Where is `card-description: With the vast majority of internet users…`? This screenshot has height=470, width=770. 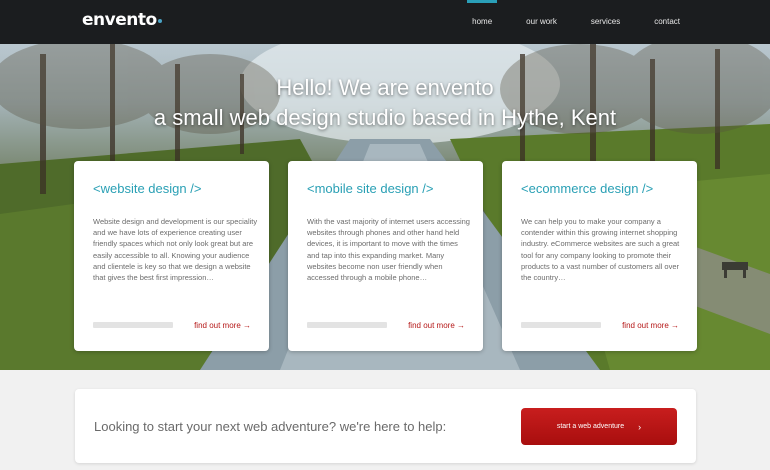
card-description: With the vast majority of internet users… is located at coordinates (388, 250).